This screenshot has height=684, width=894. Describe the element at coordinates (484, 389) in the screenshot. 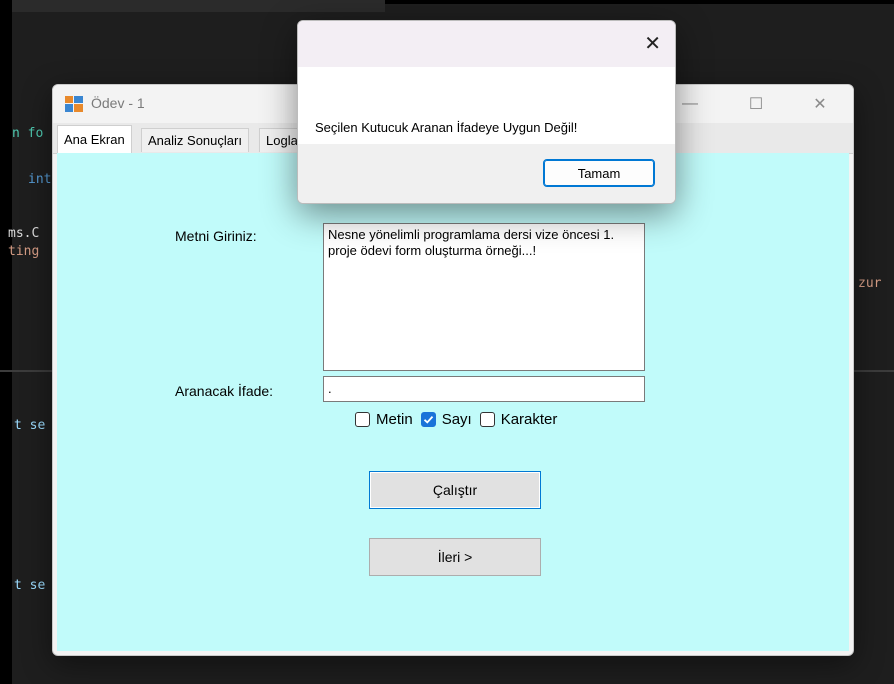

I see `search-input: .` at that location.